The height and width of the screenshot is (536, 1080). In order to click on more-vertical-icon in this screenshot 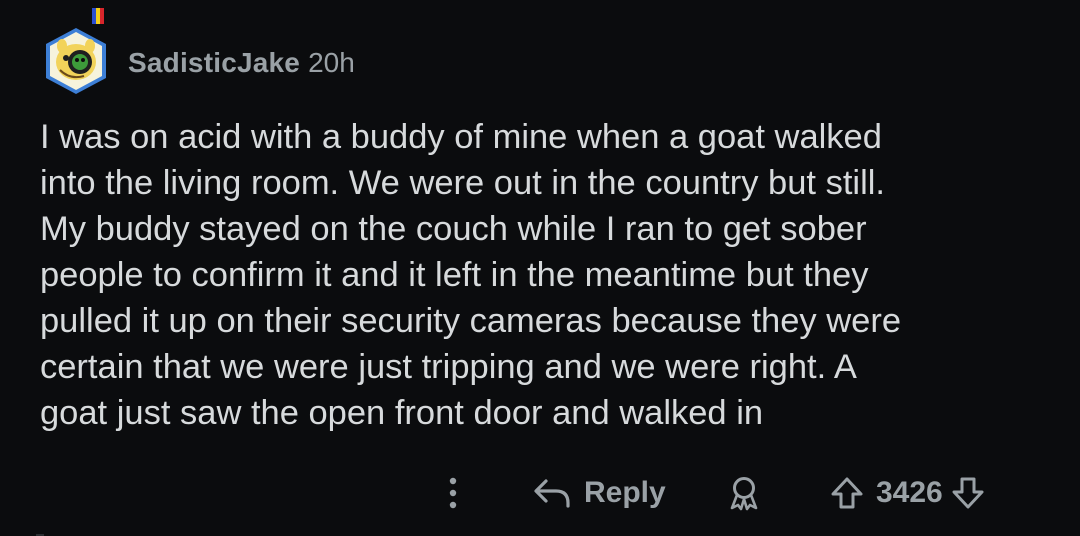, I will do `click(453, 493)`.